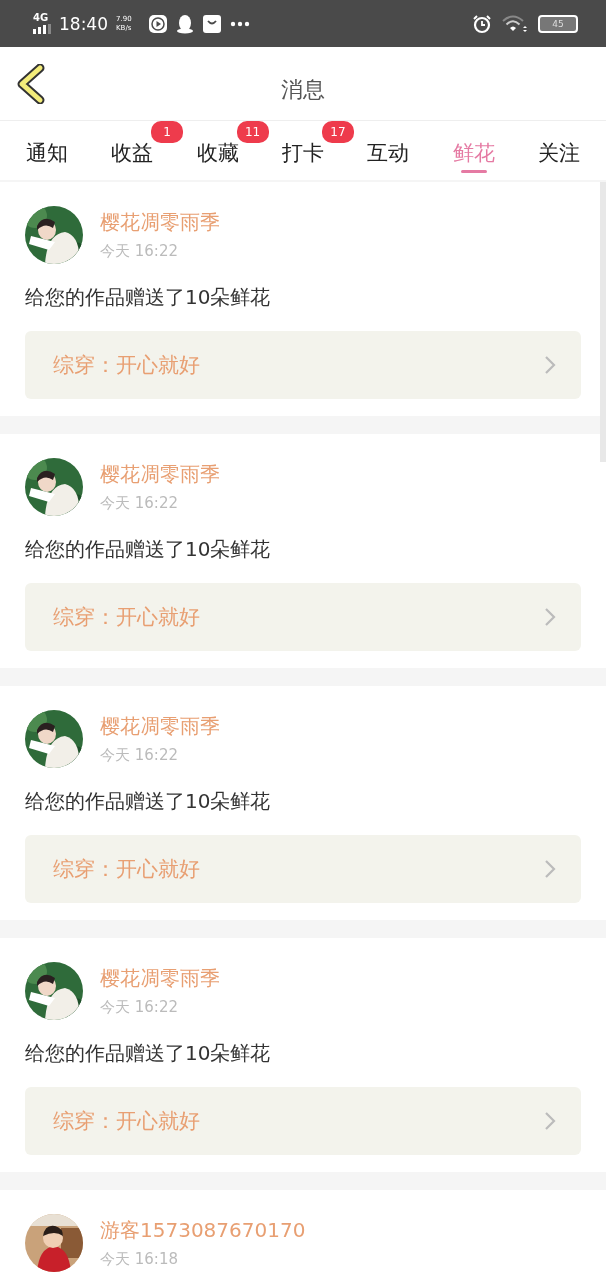 Image resolution: width=606 pixels, height=1280 pixels. What do you see at coordinates (559, 159) in the screenshot?
I see `tab: 关注` at bounding box center [559, 159].